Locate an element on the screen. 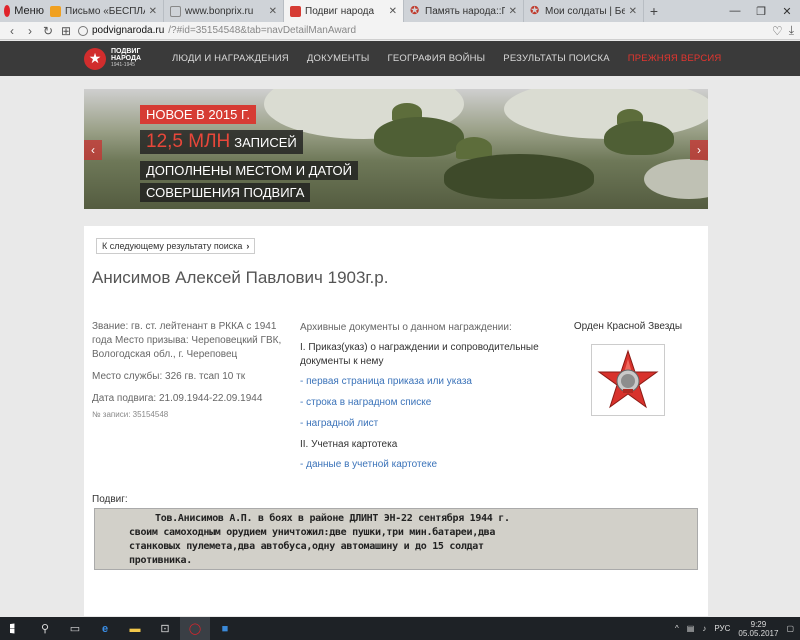 The height and width of the screenshot is (640, 800). link-order-first-page: - первая страница приказа или указа is located at coordinates (425, 382).